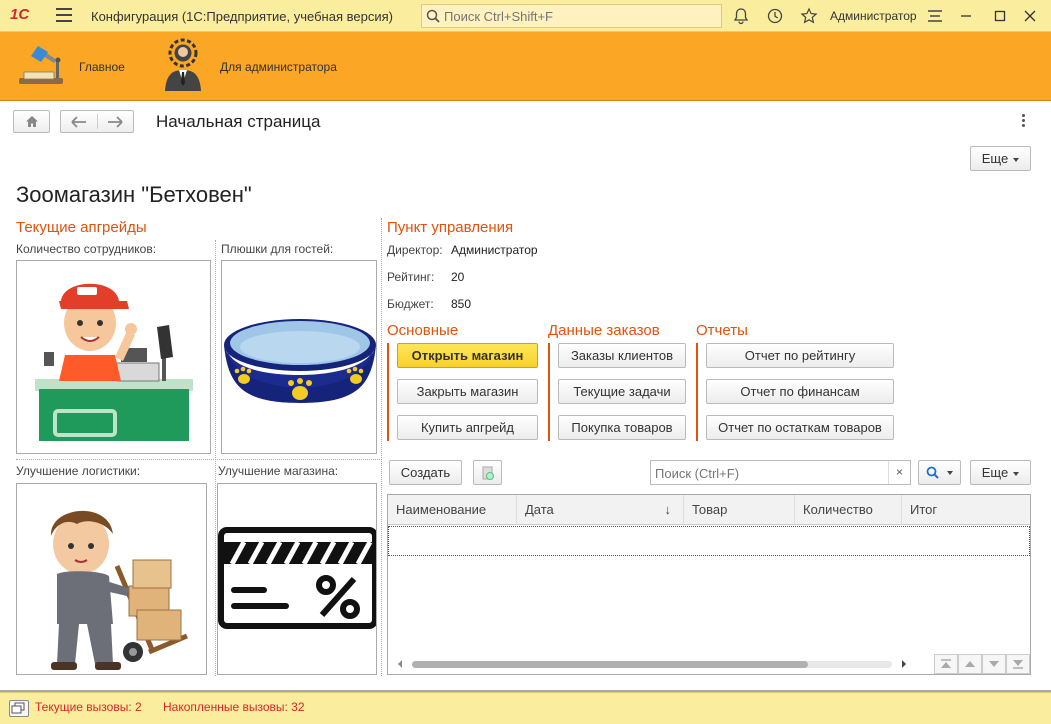 This screenshot has width=1051, height=724. I want to click on kebab-menu-icon, so click(1023, 121).